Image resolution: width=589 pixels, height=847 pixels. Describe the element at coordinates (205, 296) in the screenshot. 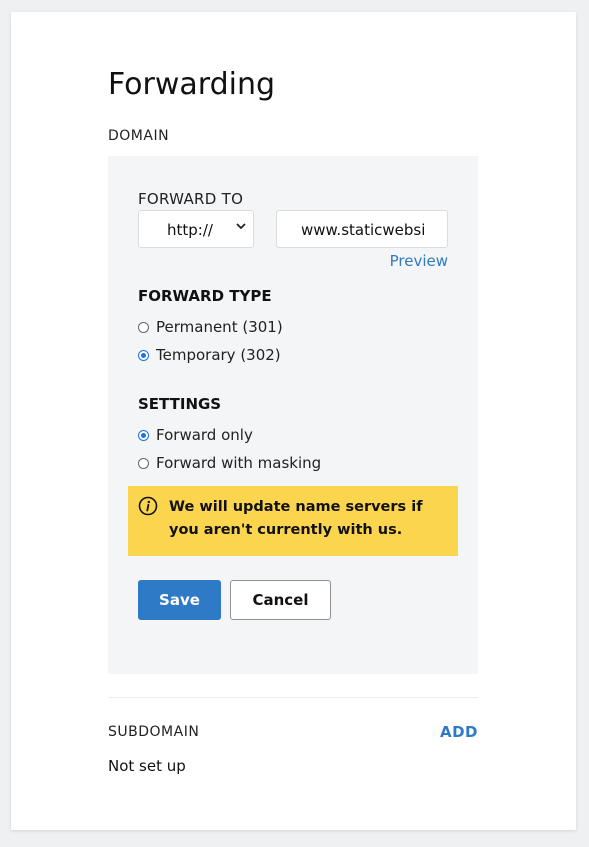

I see `forward-type-heading: FORWARD TYPE` at that location.